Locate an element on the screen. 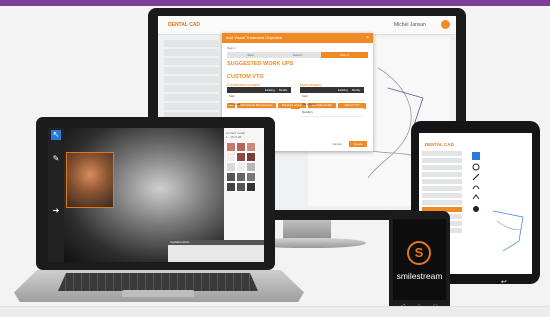  tablet-tool-palette is located at coordinates (476, 186).